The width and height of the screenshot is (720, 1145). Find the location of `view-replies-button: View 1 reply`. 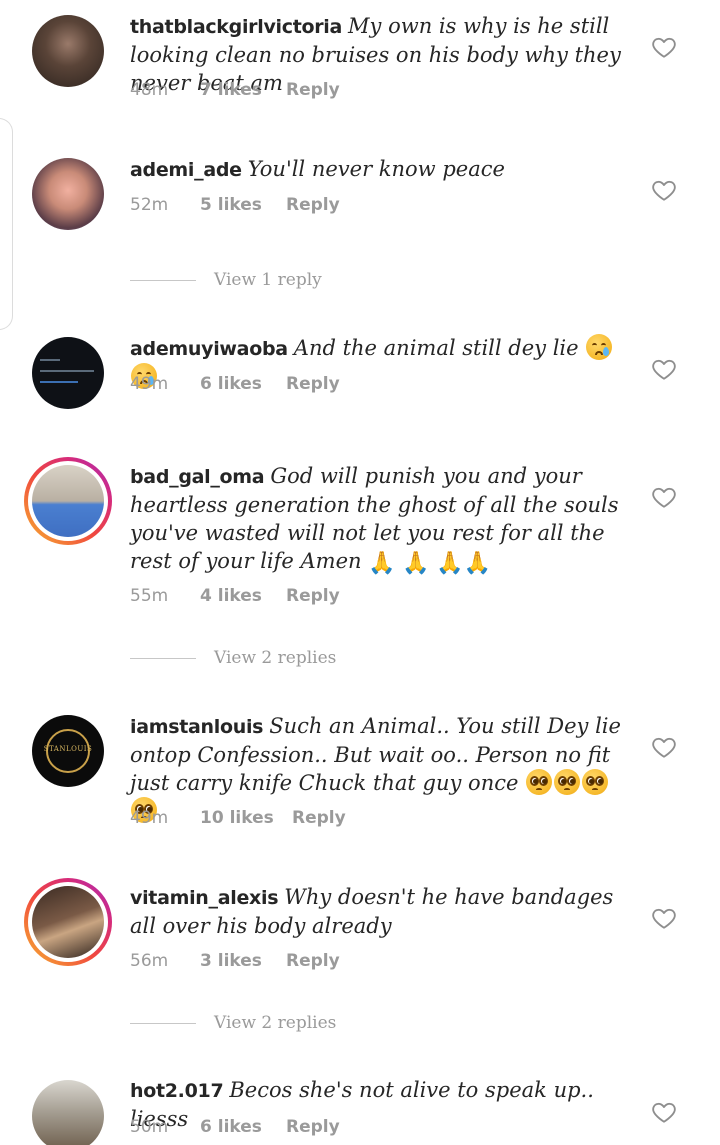

view-replies-button: View 1 reply is located at coordinates (226, 280).